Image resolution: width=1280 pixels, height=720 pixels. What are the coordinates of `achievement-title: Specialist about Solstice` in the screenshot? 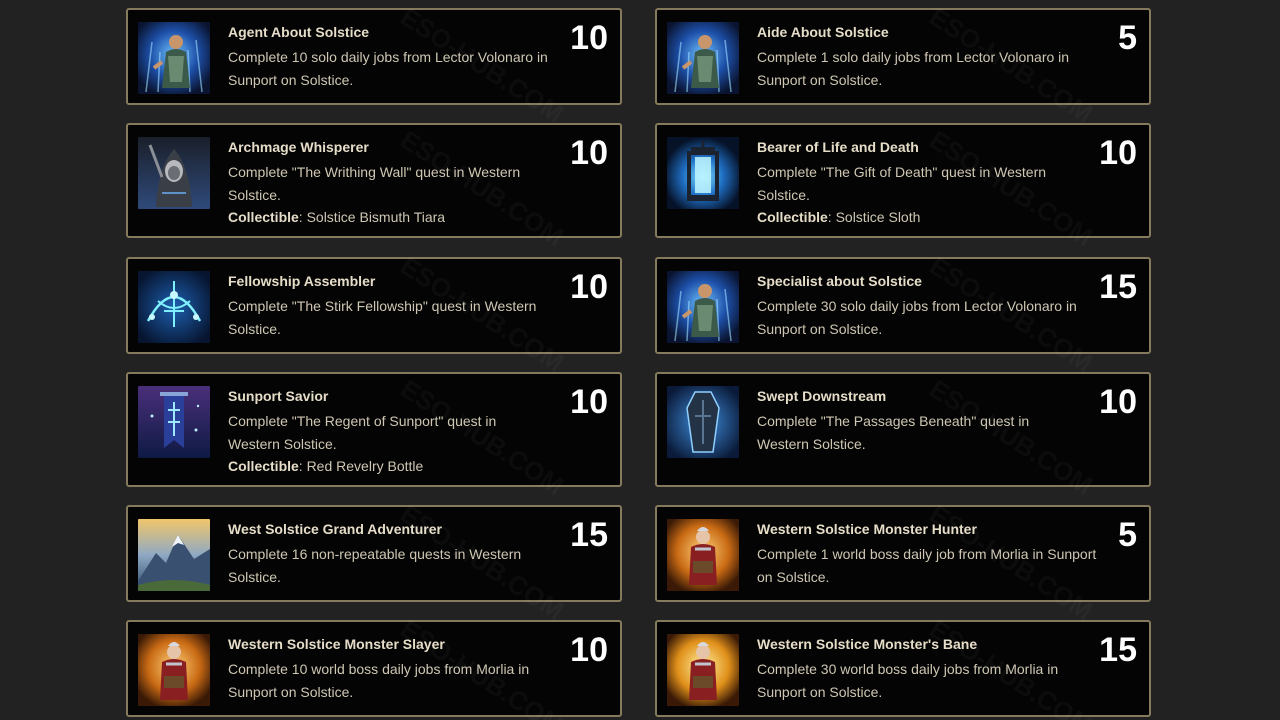 It's located at (839, 281).